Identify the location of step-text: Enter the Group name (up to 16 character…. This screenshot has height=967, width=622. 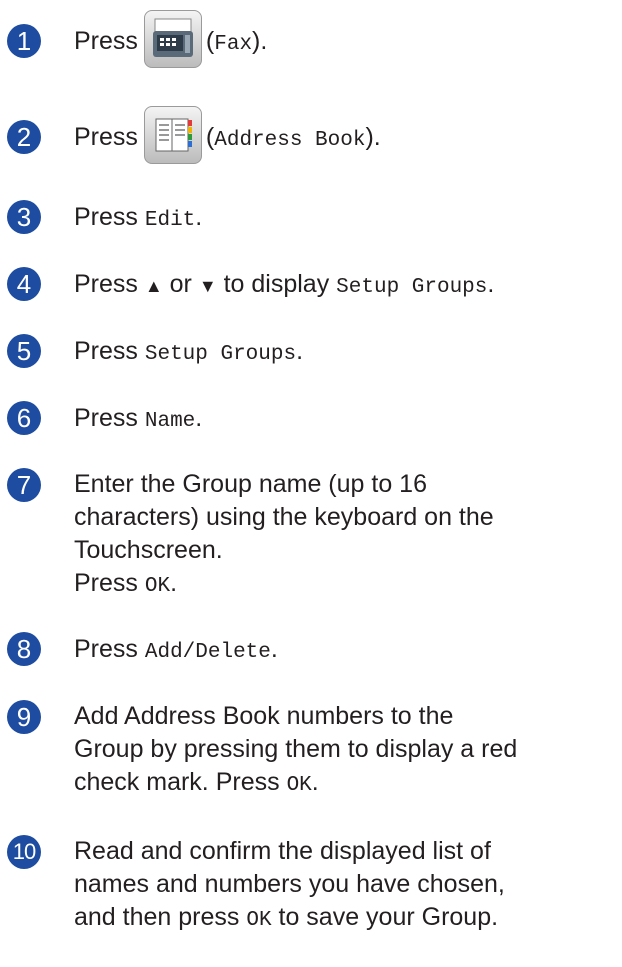
(284, 534).